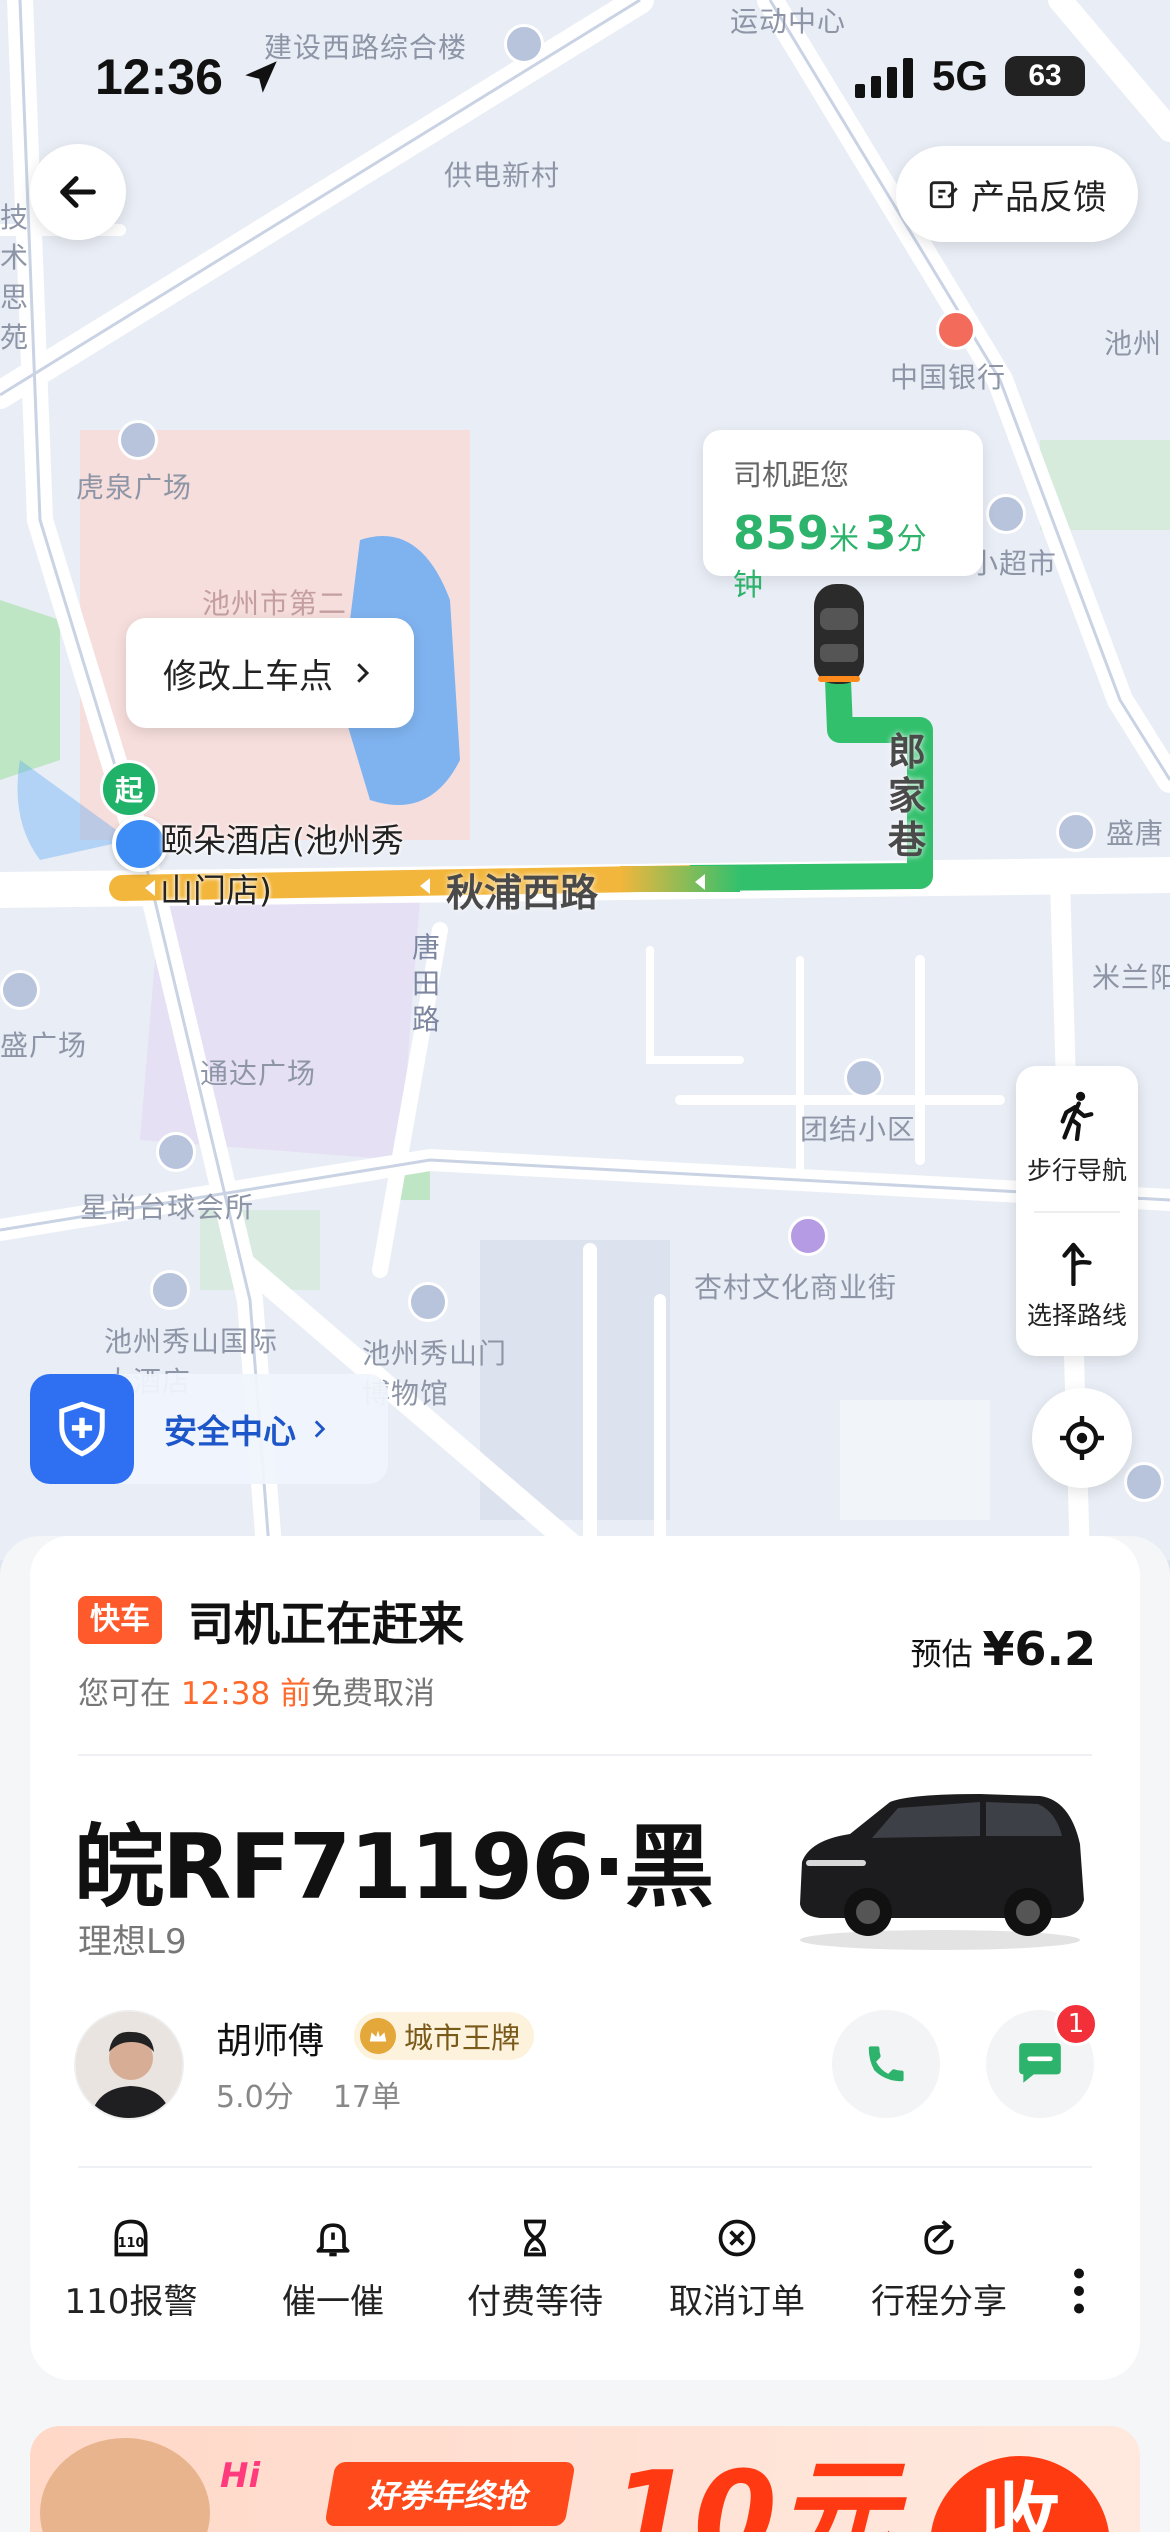 The image size is (1170, 2532). Describe the element at coordinates (880, 533) in the screenshot. I see `eta-minutes: 3` at that location.